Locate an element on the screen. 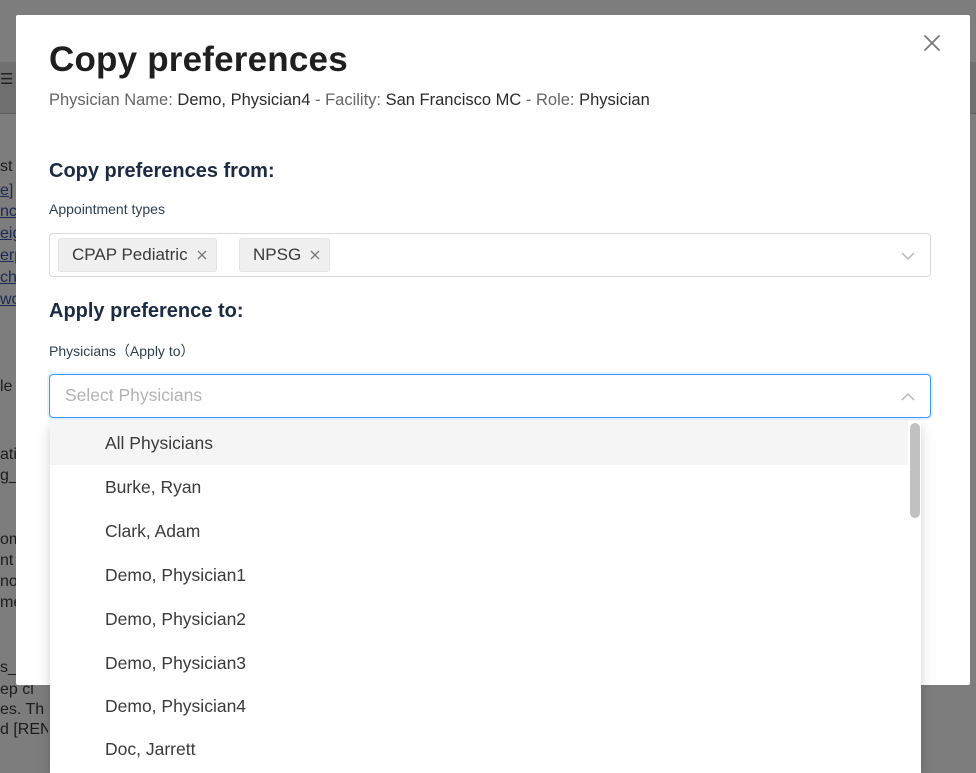 Image resolution: width=976 pixels, height=773 pixels. close-icon is located at coordinates (932, 43).